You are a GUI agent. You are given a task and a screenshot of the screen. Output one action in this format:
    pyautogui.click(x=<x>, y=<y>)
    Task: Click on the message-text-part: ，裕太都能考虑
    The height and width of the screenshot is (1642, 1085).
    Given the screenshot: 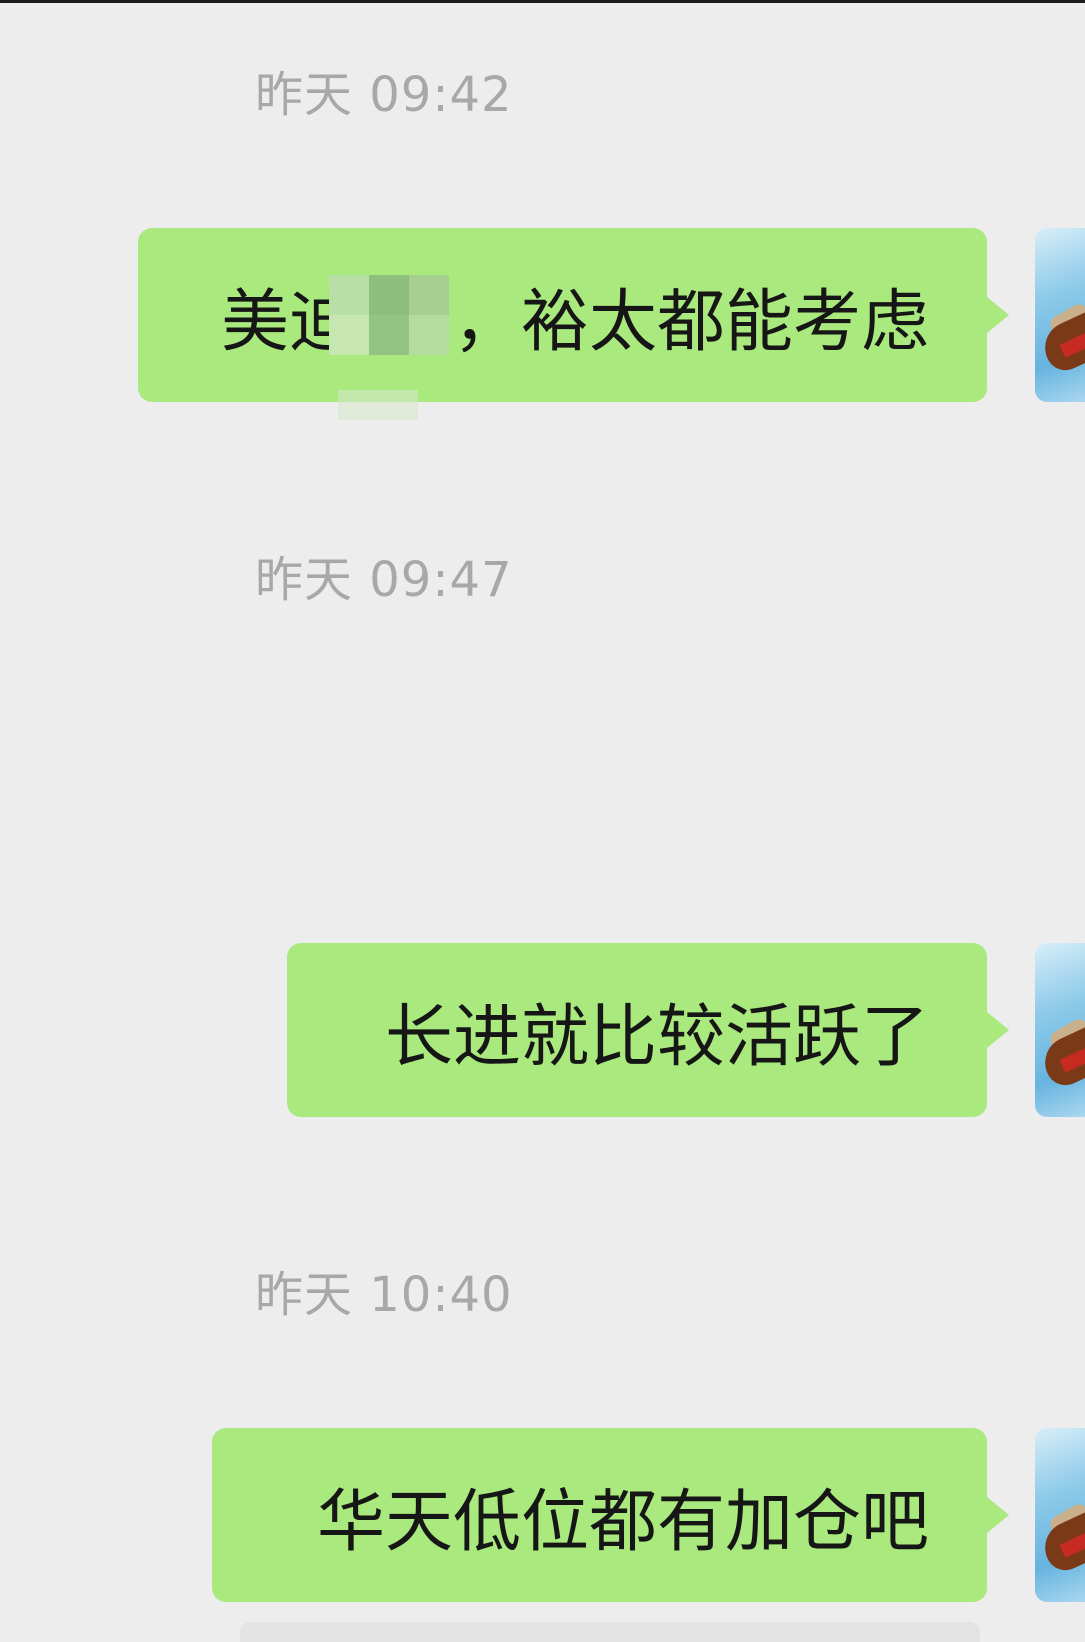 What is the action you would take?
    pyautogui.click(x=690, y=322)
    